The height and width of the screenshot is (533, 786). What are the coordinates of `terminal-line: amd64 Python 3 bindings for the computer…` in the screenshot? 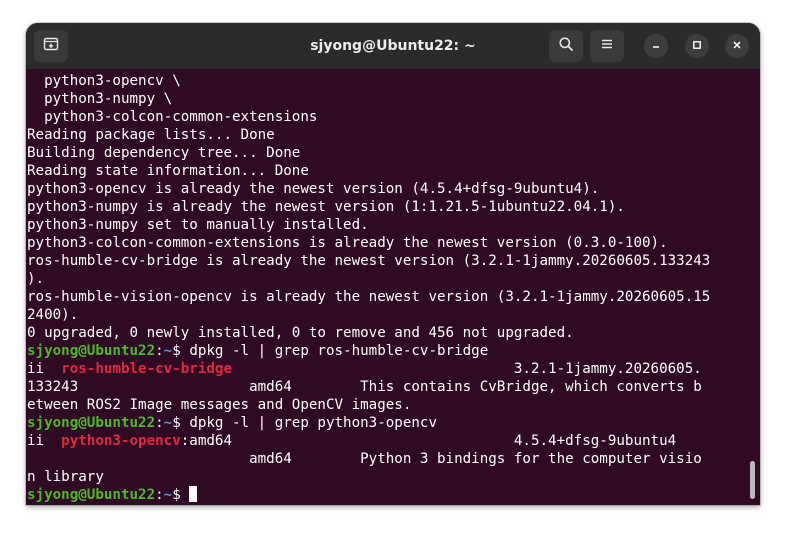 It's located at (368, 459).